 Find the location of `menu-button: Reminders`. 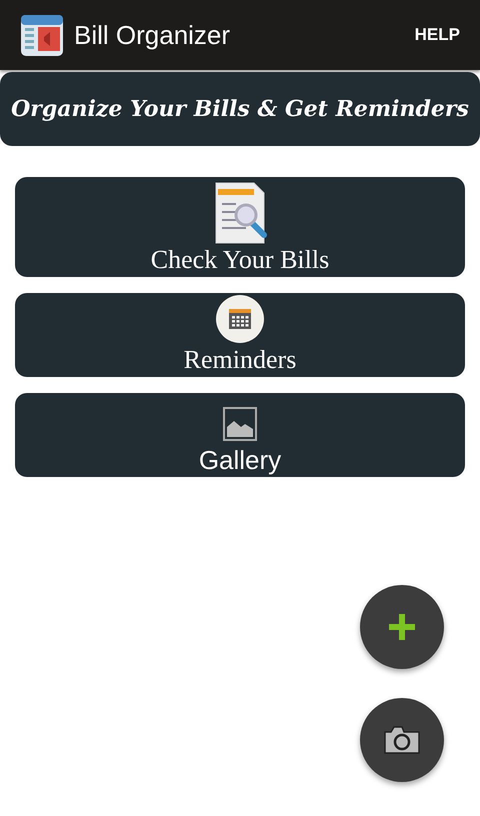

menu-button: Reminders is located at coordinates (240, 335).